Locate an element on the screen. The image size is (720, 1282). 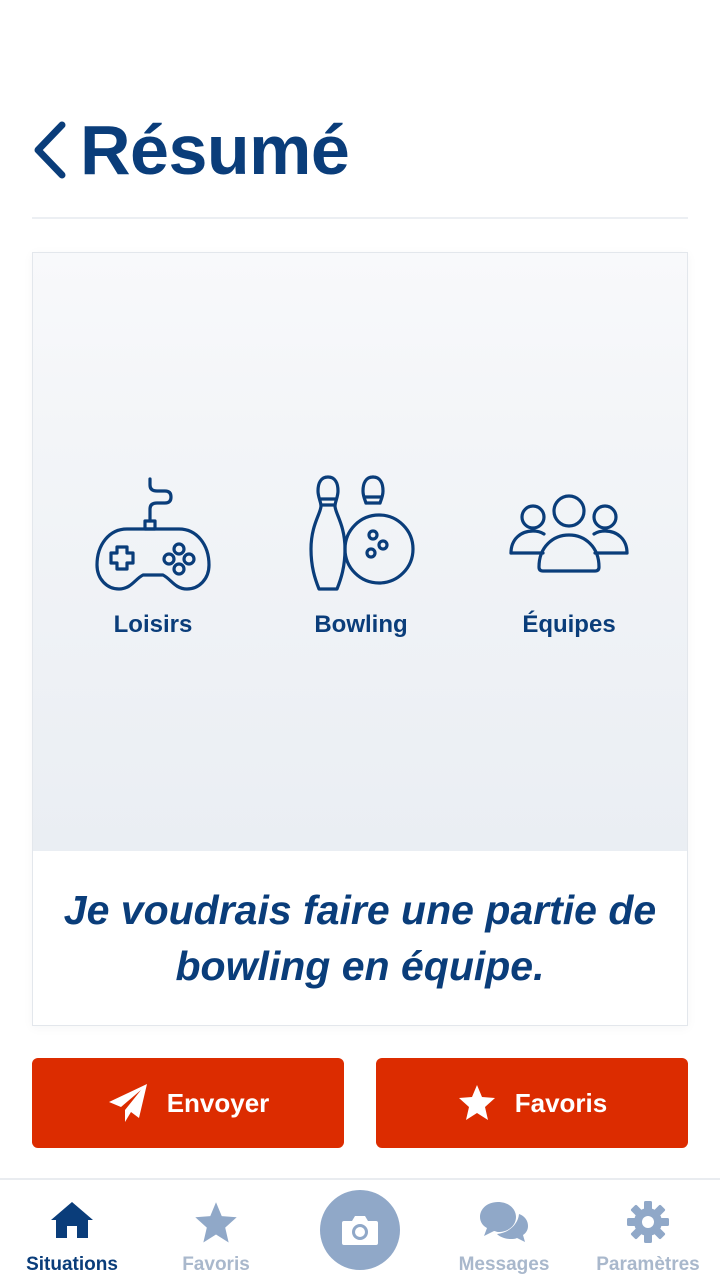
category-loisirs: Loisirs is located at coordinates (153, 557).